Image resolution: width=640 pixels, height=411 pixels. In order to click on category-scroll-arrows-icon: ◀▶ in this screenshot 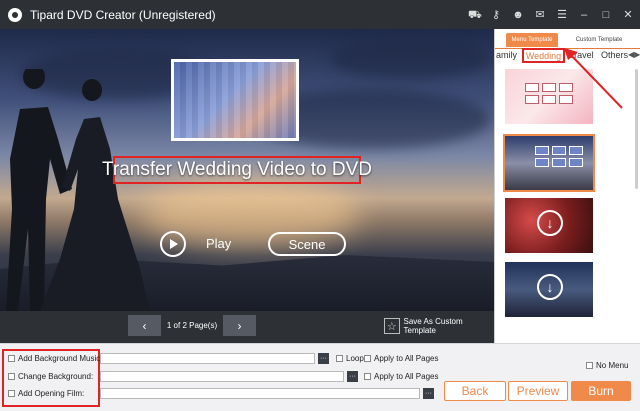, I will do `click(634, 54)`.